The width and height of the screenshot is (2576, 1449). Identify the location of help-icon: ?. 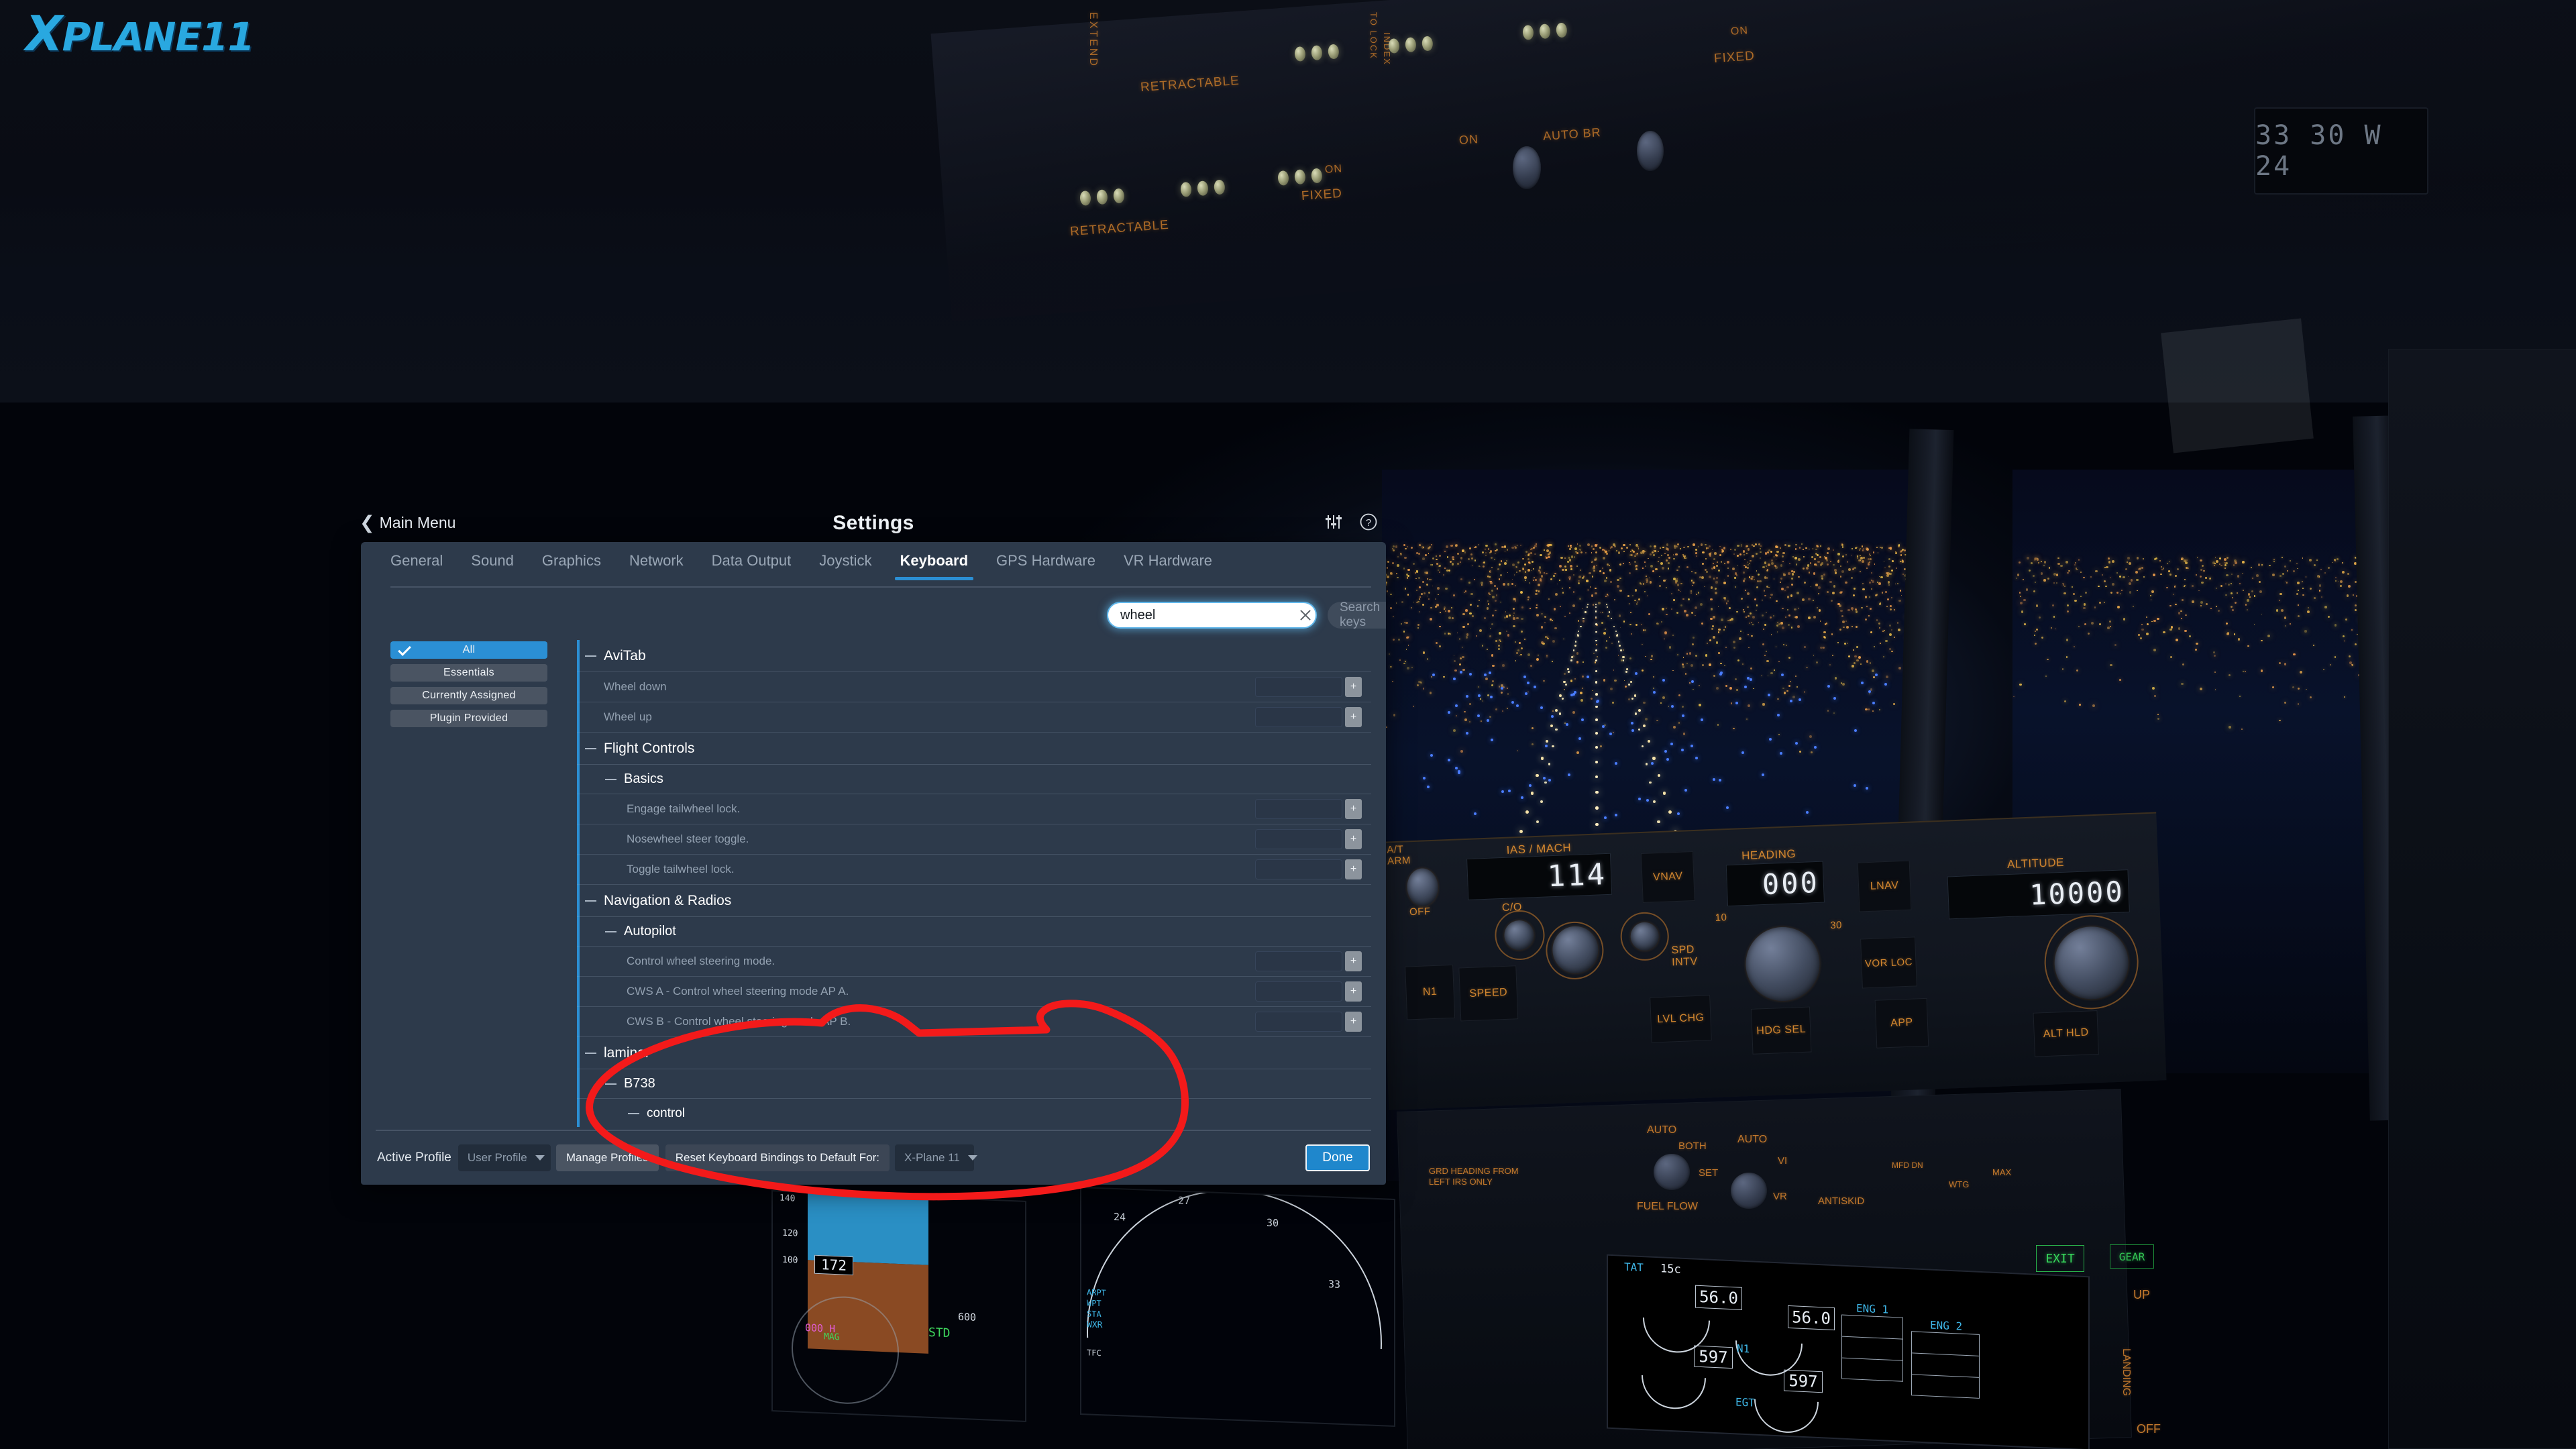
(1368, 522).